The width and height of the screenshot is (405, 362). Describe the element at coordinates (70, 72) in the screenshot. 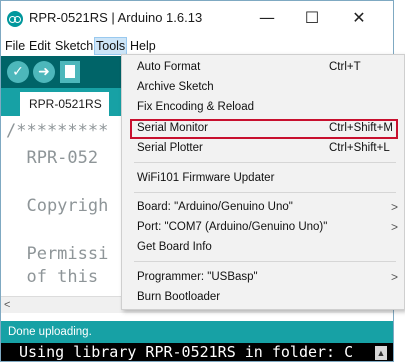

I see `new-sketch-button` at that location.